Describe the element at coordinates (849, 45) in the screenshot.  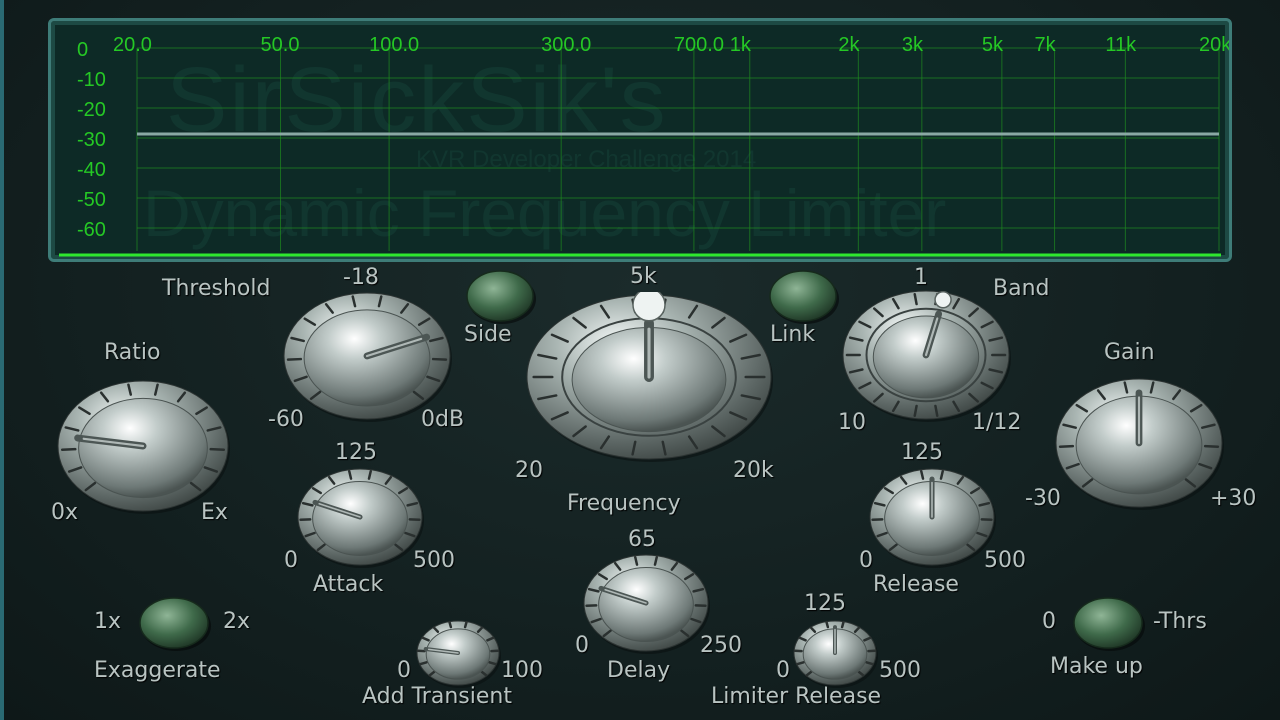
I see `frequency-axis-label: 2k` at that location.